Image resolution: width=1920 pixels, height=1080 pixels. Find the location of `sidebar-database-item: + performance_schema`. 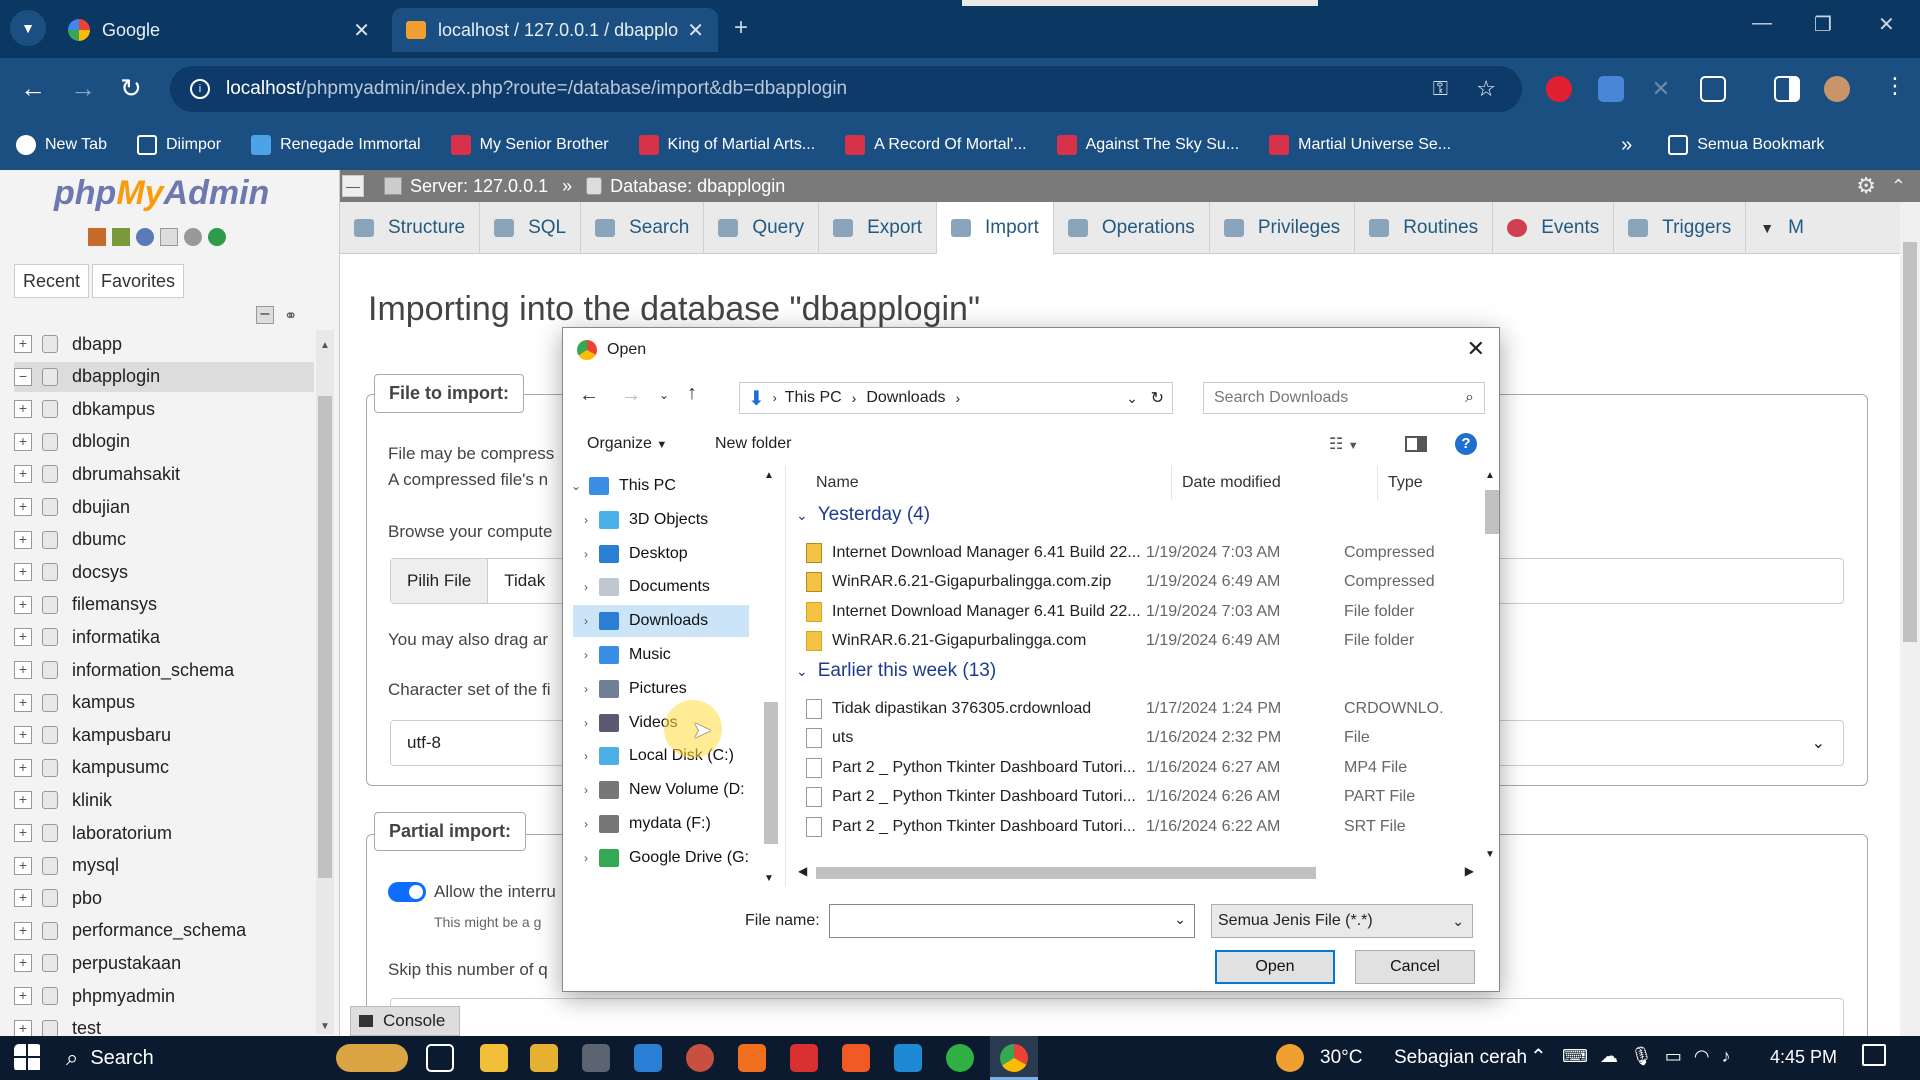

sidebar-database-item: + performance_schema is located at coordinates (130, 931).